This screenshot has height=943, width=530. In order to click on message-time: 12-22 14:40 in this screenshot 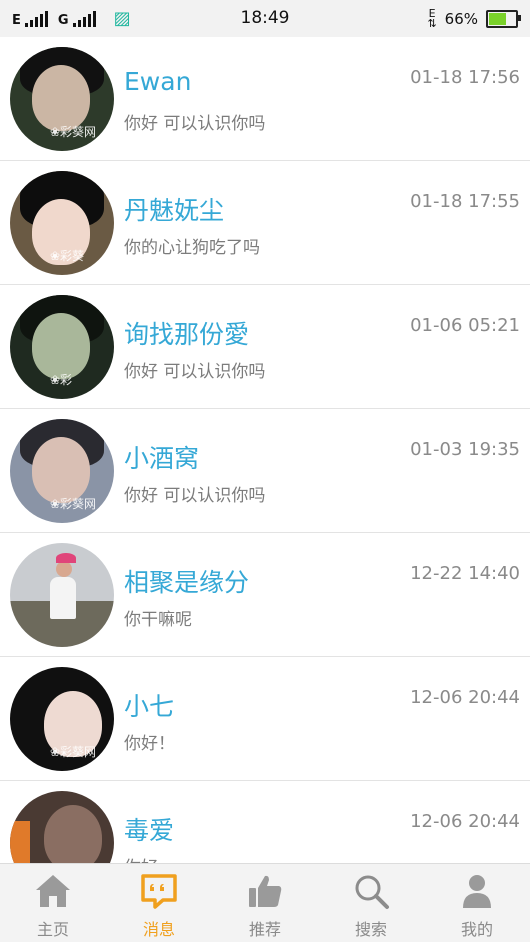, I will do `click(465, 573)`.